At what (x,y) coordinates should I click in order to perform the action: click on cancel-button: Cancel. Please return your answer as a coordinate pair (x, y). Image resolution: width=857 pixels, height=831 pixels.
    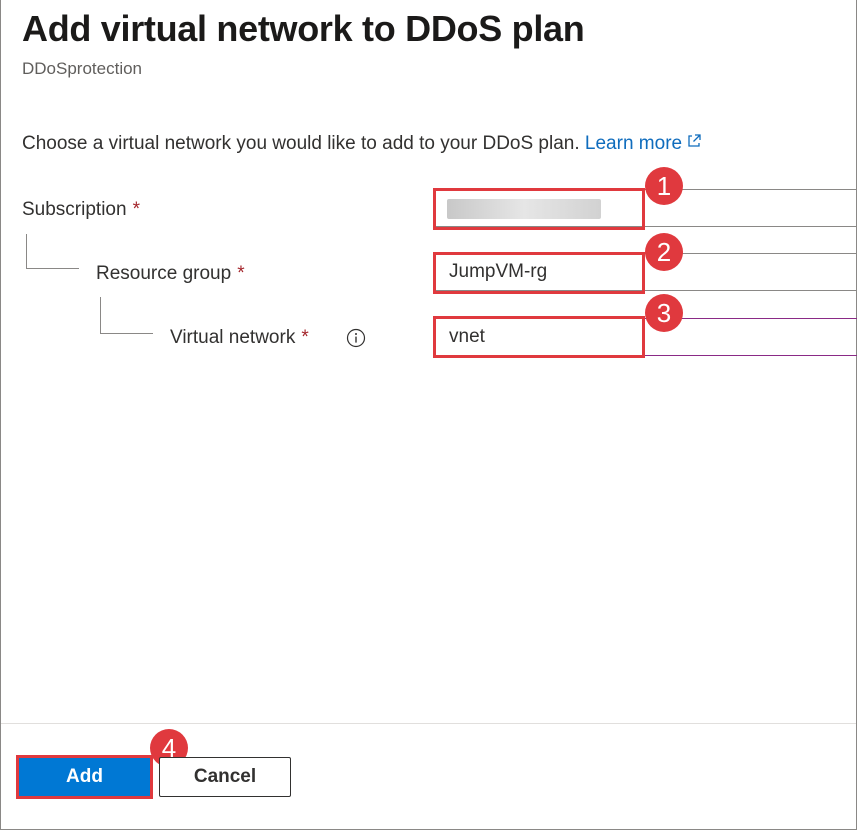
    Looking at the image, I should click on (225, 777).